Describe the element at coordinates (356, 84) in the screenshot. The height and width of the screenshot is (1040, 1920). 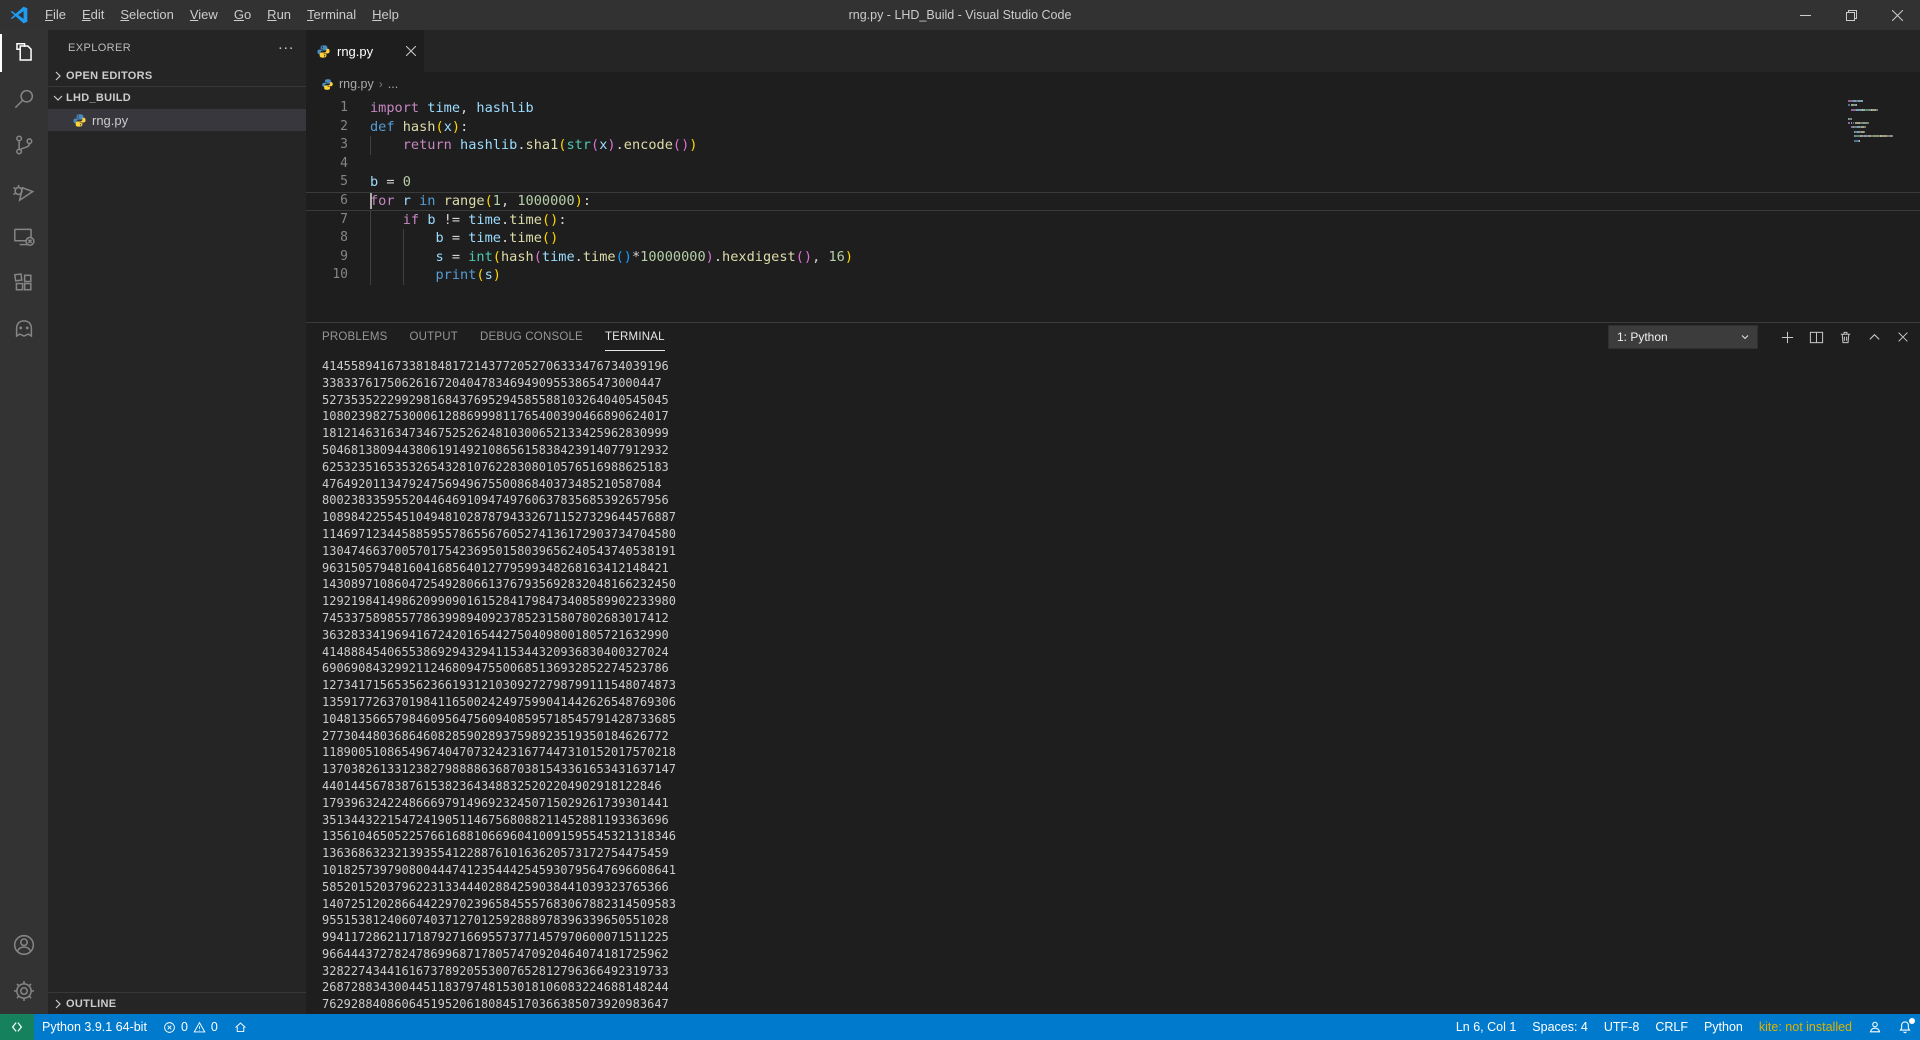
I see `breadcrumb-file: rng.py` at that location.